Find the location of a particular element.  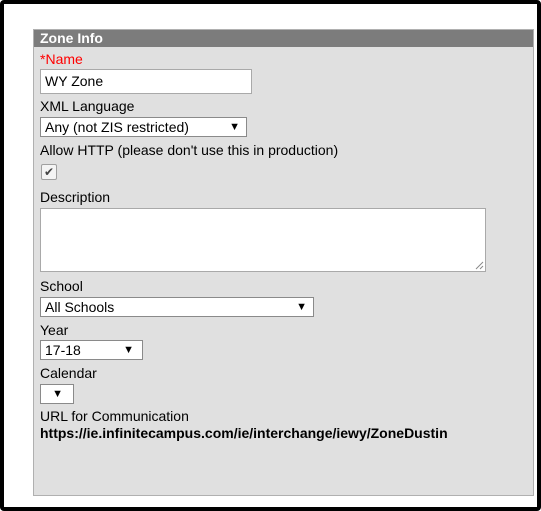

name-input: WY Zone is located at coordinates (146, 81).